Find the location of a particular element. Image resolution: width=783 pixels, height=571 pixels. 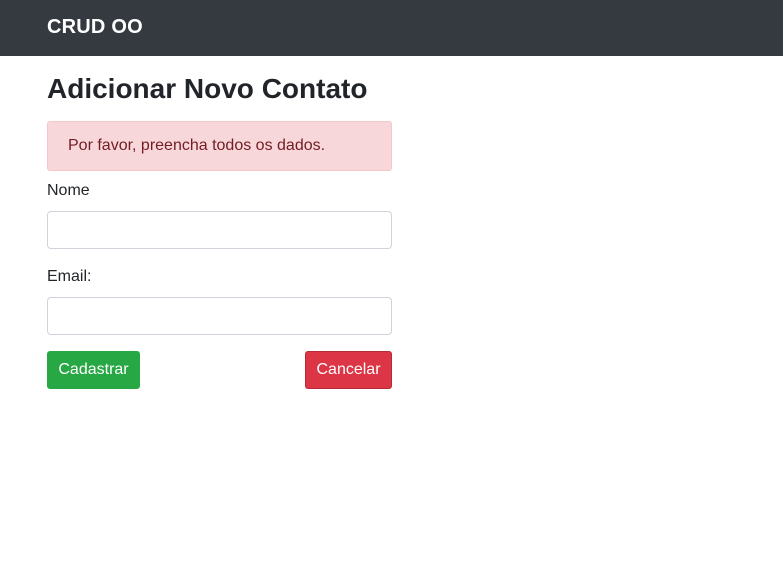

alert-message: Por favor, preencha todos os dados. is located at coordinates (197, 145).